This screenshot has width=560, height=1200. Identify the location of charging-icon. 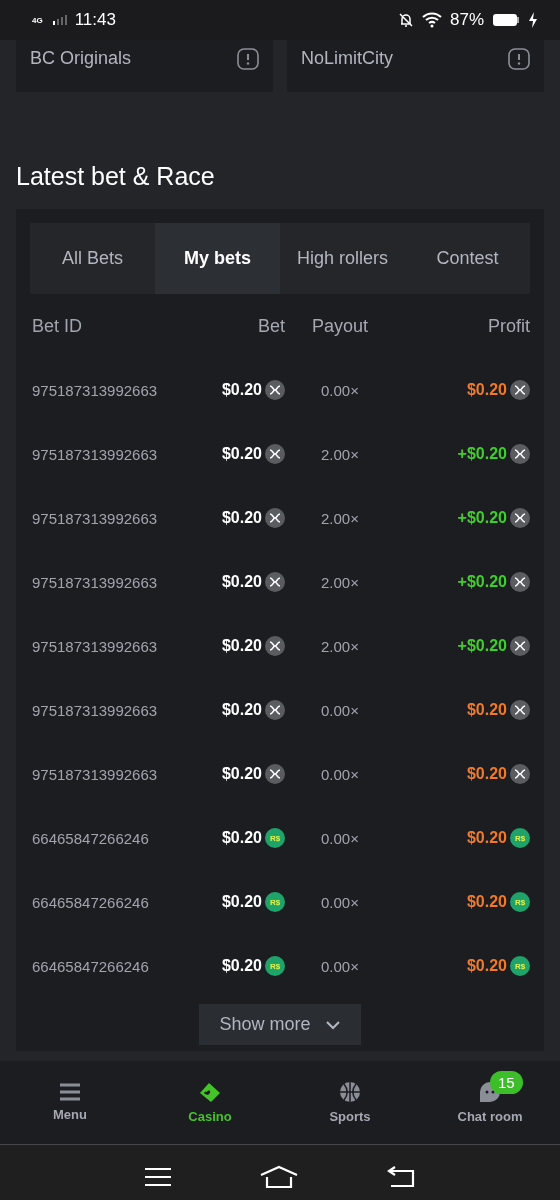
(533, 20).